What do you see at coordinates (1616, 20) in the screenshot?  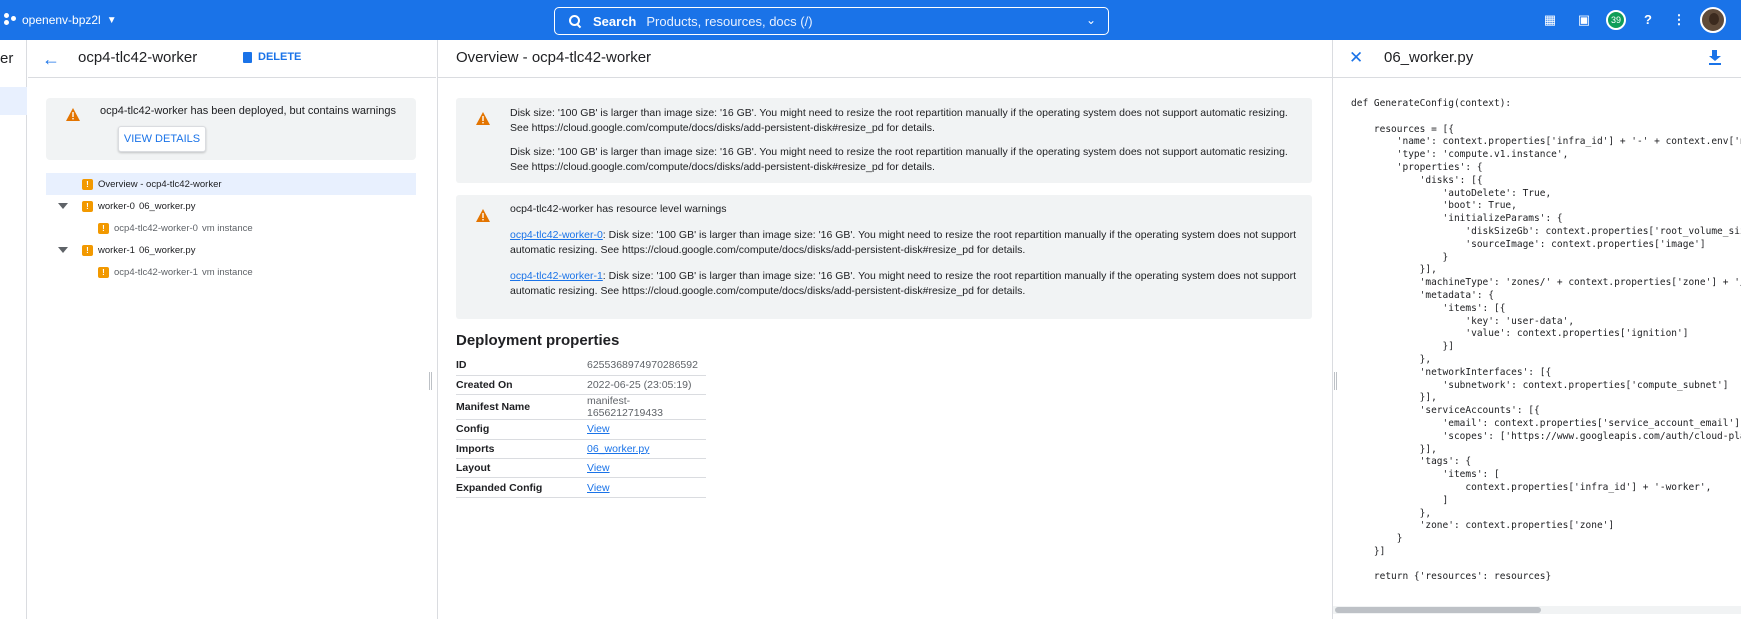 I see `notifications-badge: 39` at bounding box center [1616, 20].